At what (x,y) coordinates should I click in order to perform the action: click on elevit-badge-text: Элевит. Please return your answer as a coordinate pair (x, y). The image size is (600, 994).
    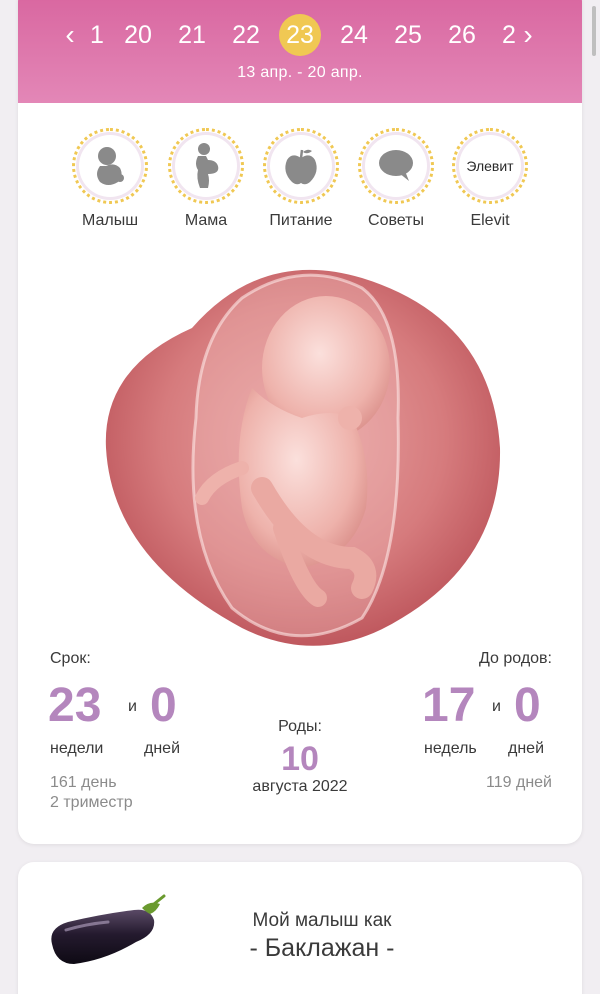
    Looking at the image, I should click on (490, 166).